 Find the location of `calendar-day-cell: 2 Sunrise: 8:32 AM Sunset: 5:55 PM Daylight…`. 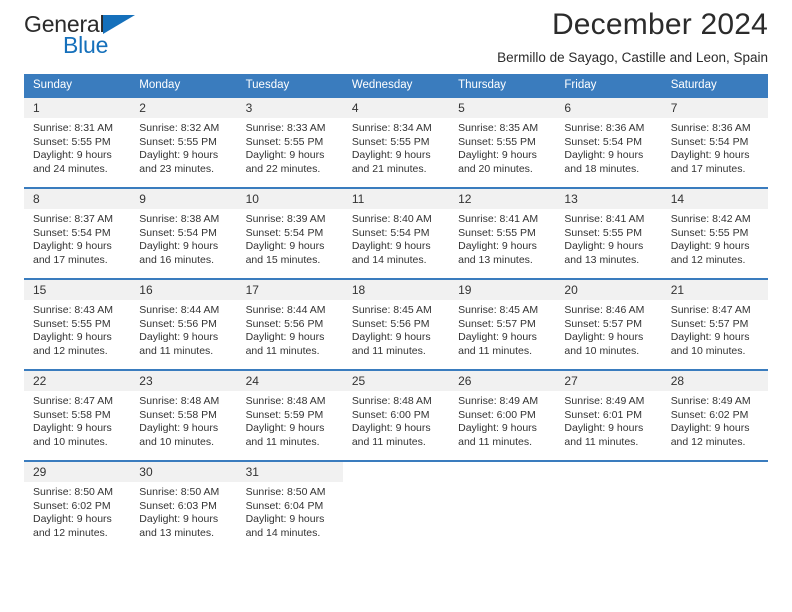

calendar-day-cell: 2 Sunrise: 8:32 AM Sunset: 5:55 PM Daylight… is located at coordinates (183, 142).